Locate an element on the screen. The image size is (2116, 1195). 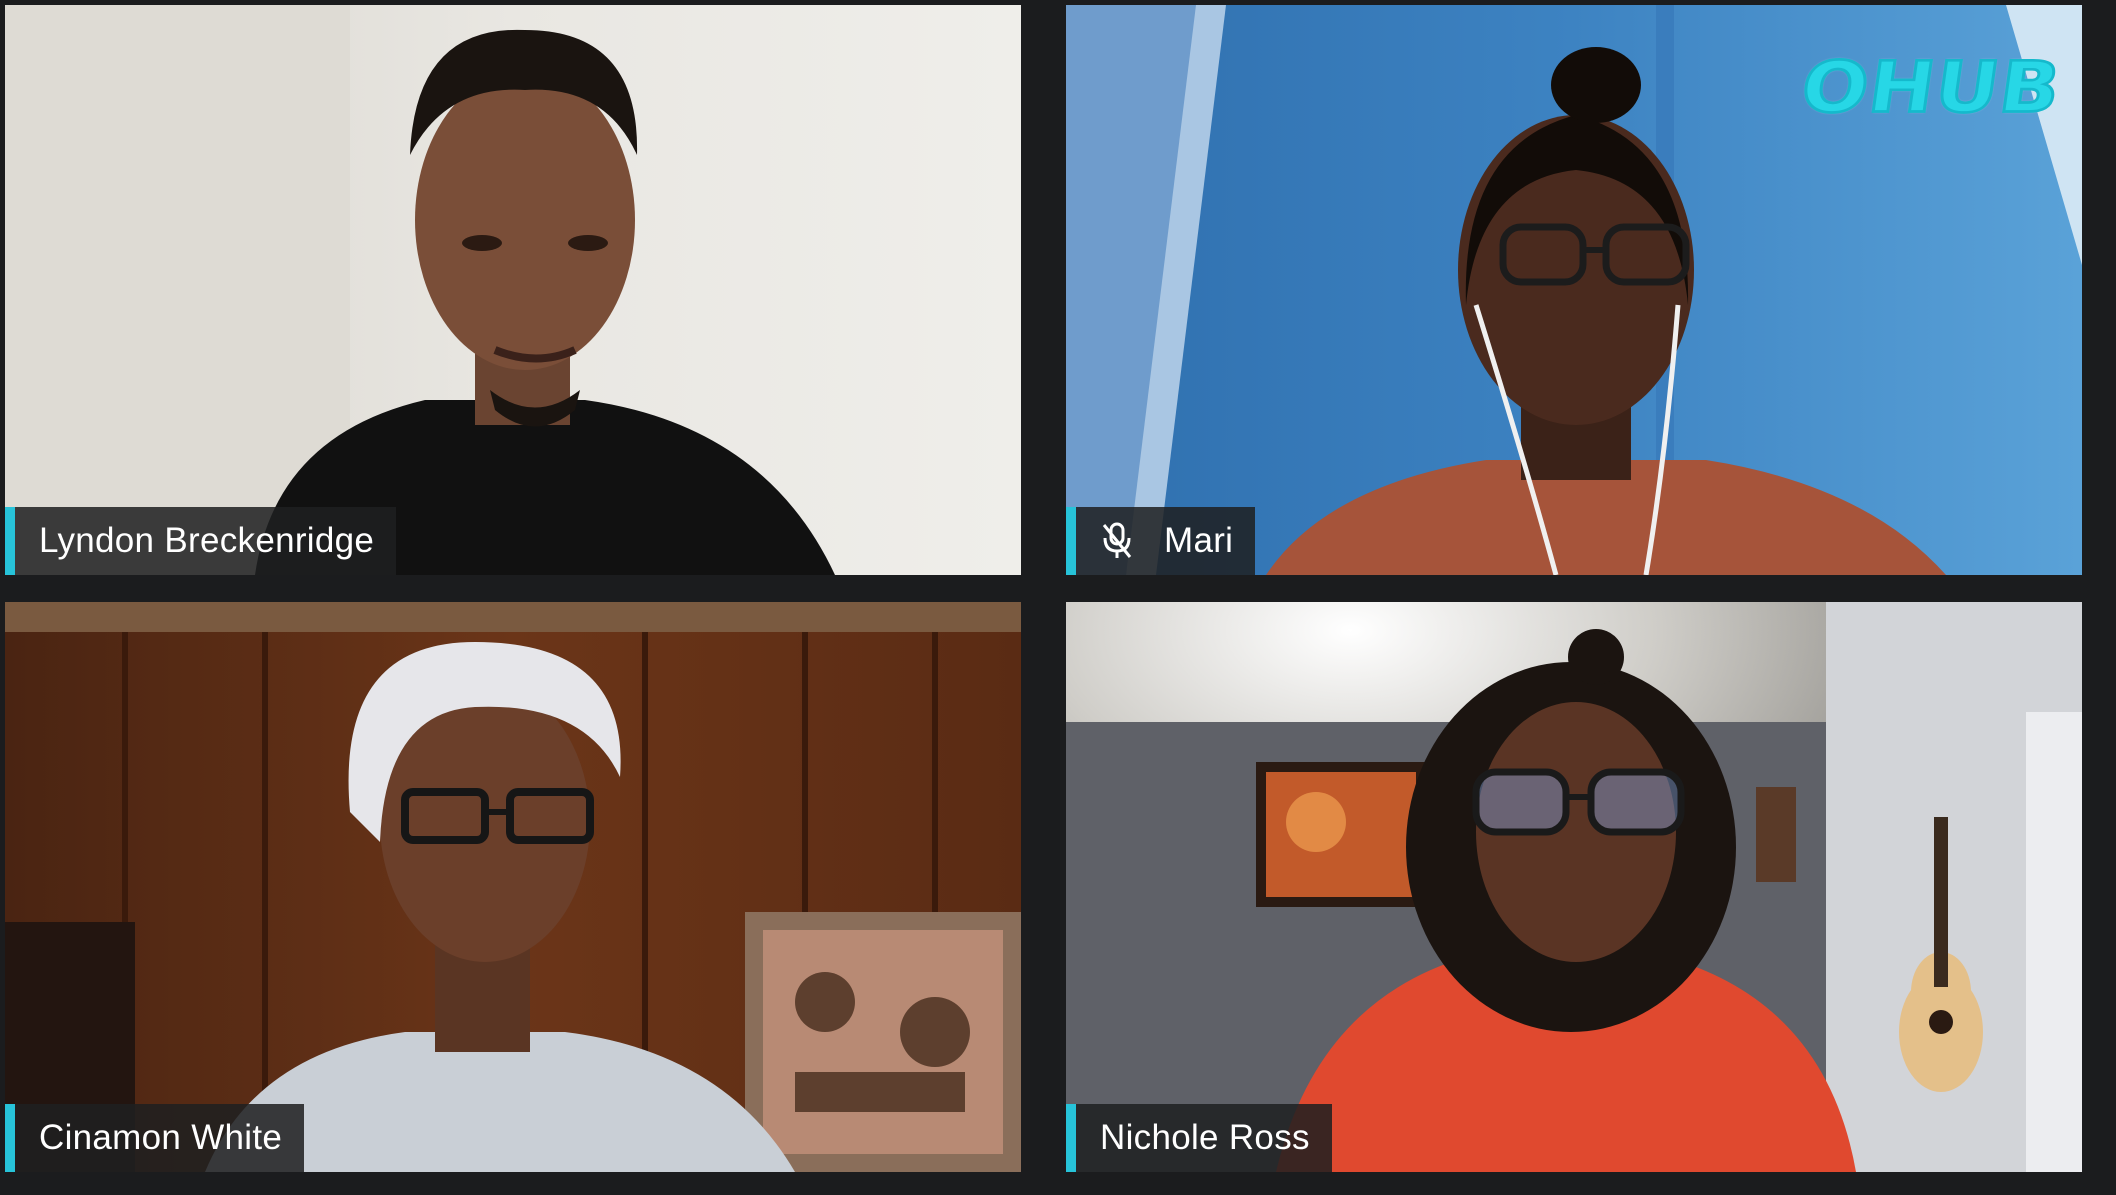
participant-nameplate: Cinamon White is located at coordinates (155, 1138).